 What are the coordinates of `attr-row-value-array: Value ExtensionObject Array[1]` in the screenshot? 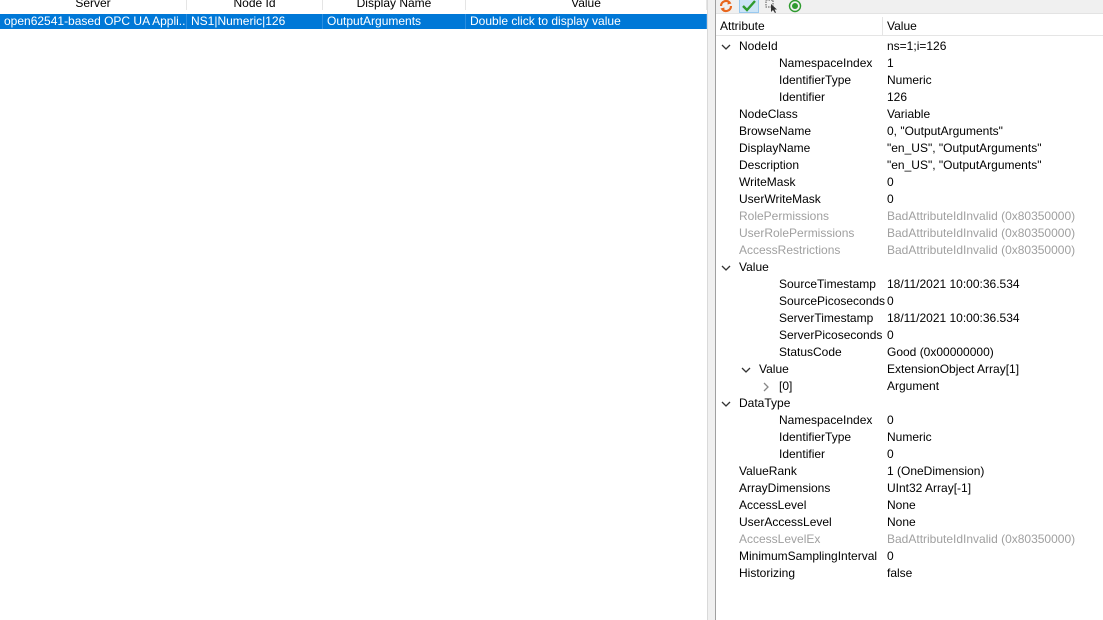 It's located at (909, 369).